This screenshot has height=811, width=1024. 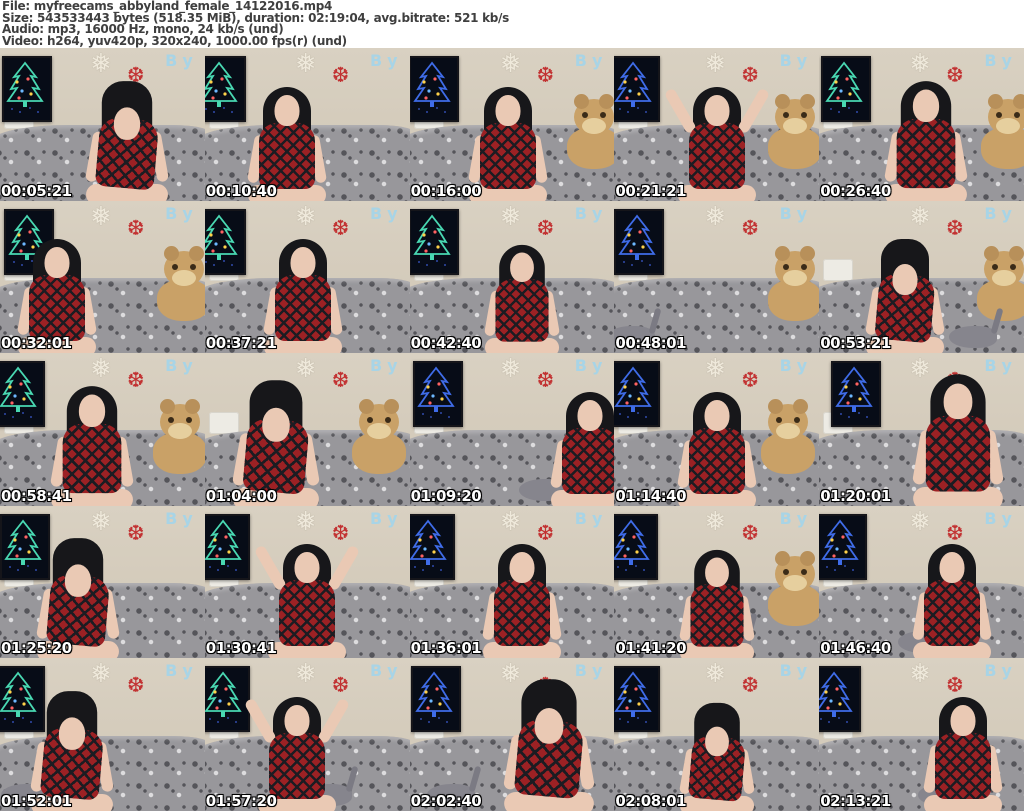 What do you see at coordinates (36, 190) in the screenshot?
I see `timestamp-label: 00:05:21` at bounding box center [36, 190].